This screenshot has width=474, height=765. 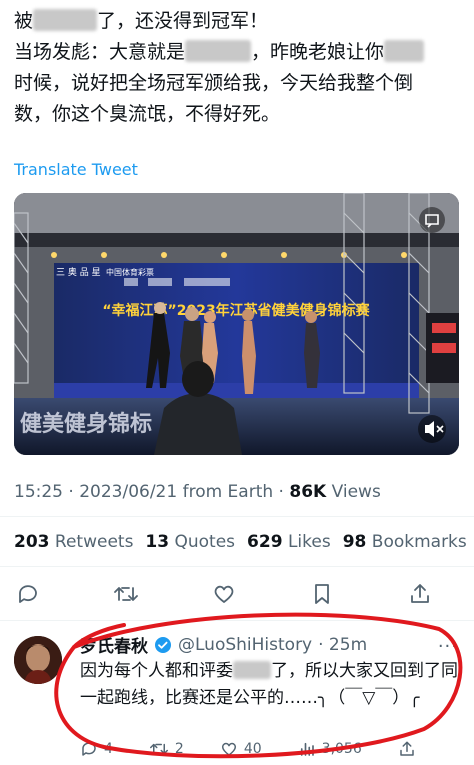 What do you see at coordinates (236, 310) in the screenshot?
I see `banner-text: “幸福江苏”2023年江苏省健美健身锦标赛` at bounding box center [236, 310].